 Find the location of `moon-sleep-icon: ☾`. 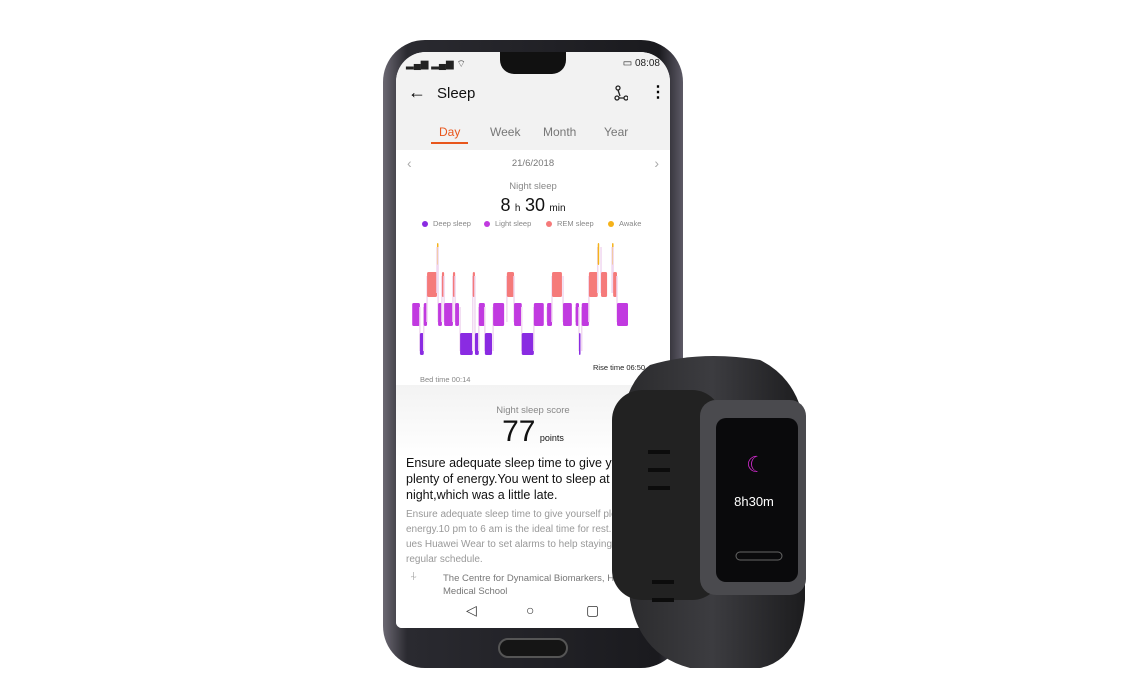

moon-sleep-icon: ☾ is located at coordinates (756, 464).